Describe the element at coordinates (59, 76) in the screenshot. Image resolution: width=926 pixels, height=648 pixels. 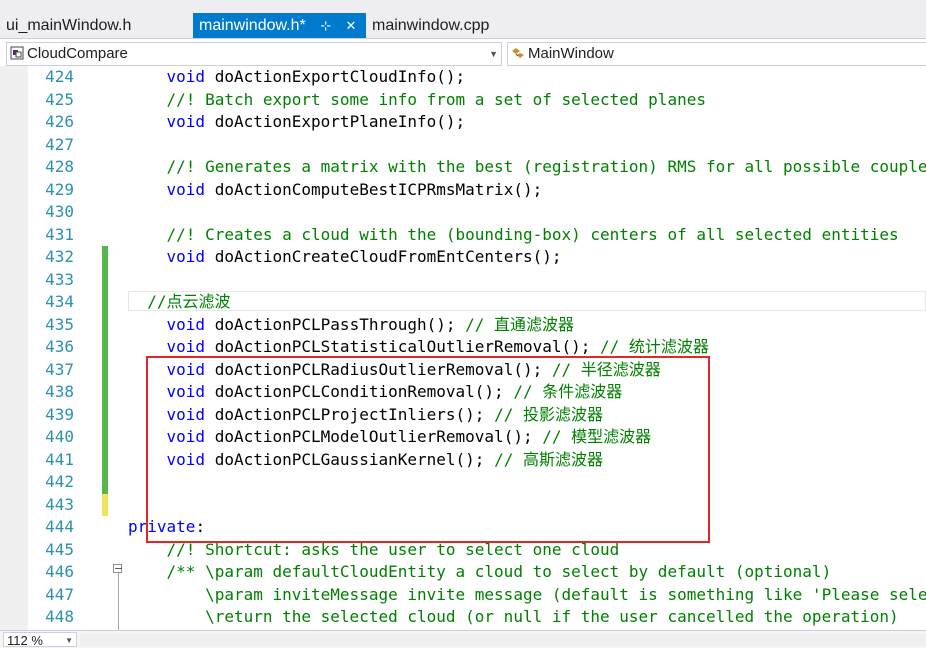
I see `line-number: 424` at that location.